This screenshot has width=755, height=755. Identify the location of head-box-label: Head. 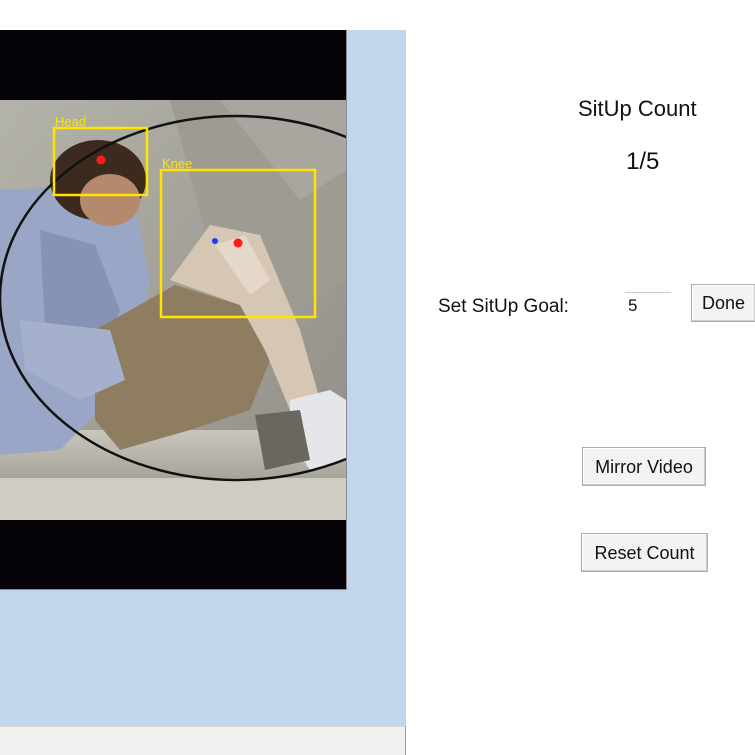
(70, 121).